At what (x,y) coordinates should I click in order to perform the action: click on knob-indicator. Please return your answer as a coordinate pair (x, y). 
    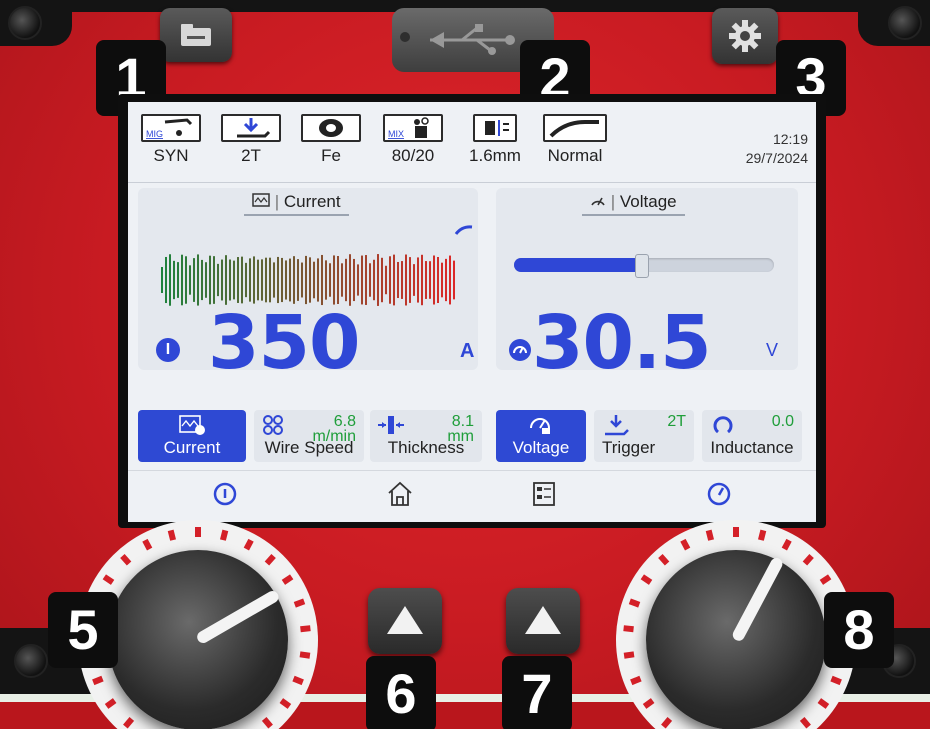
    Looking at the image, I should click on (757, 599).